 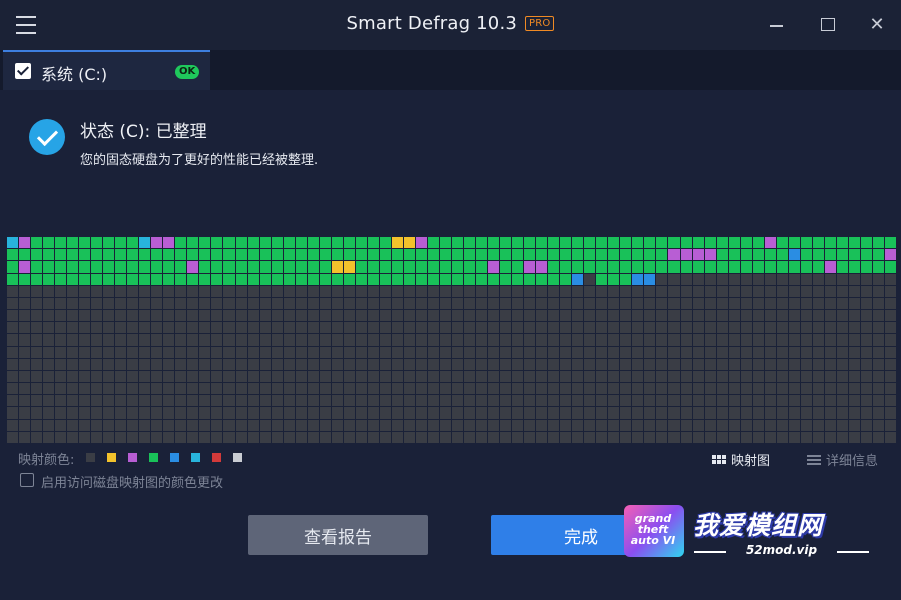 What do you see at coordinates (175, 457) in the screenshot?
I see `legend-swatch` at bounding box center [175, 457].